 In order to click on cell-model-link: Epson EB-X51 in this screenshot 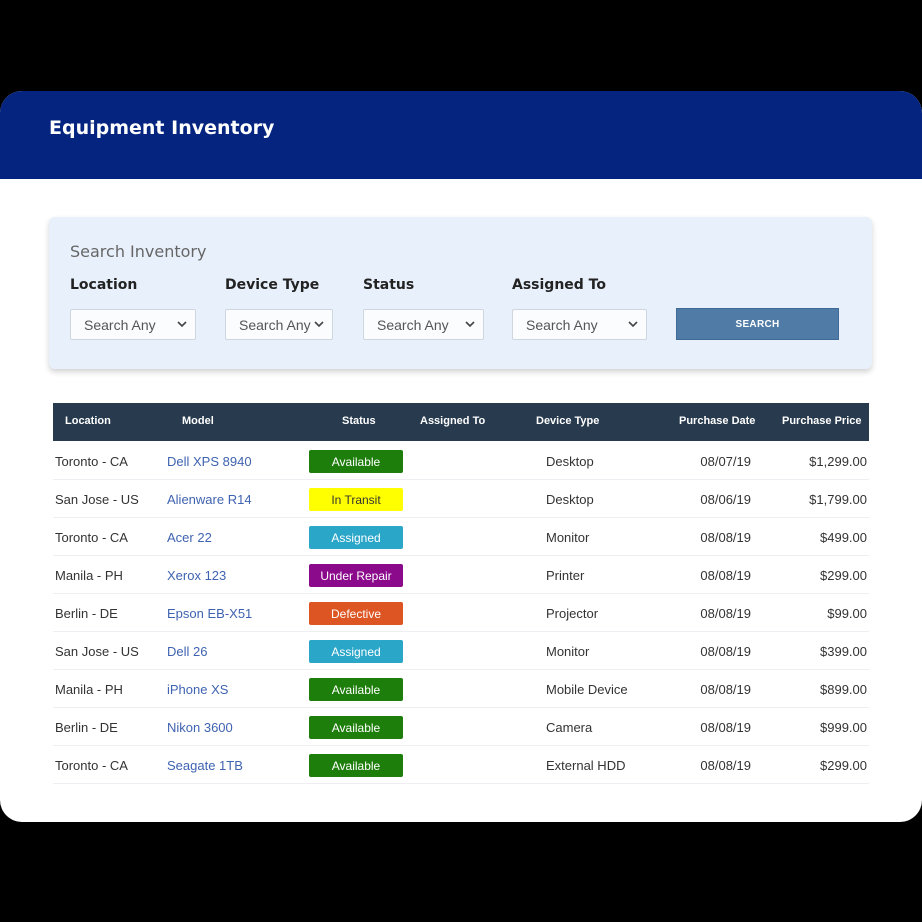, I will do `click(209, 613)`.